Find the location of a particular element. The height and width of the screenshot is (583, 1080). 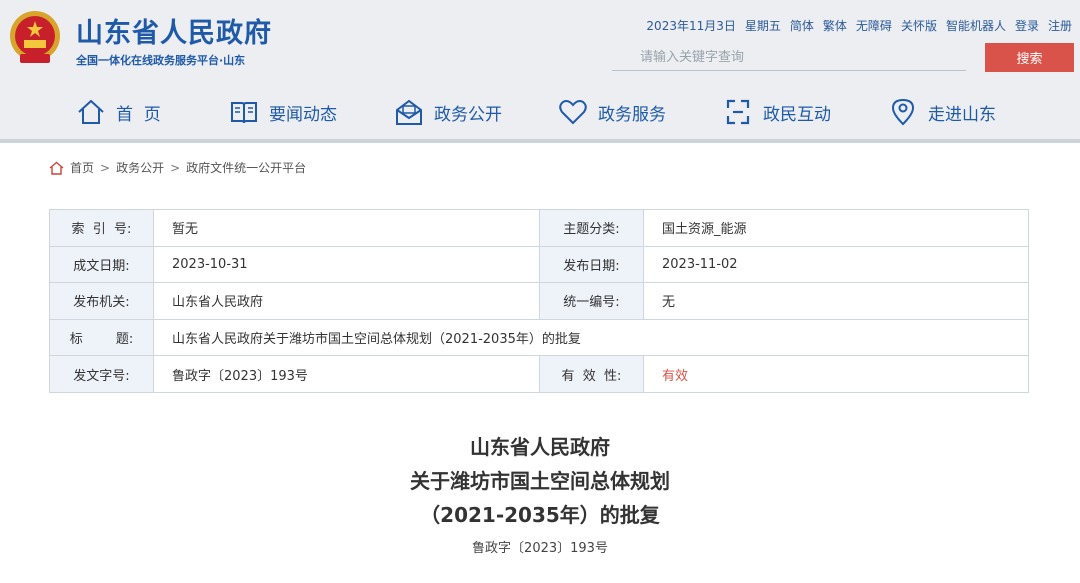

link-login: 登录 is located at coordinates (1027, 25).